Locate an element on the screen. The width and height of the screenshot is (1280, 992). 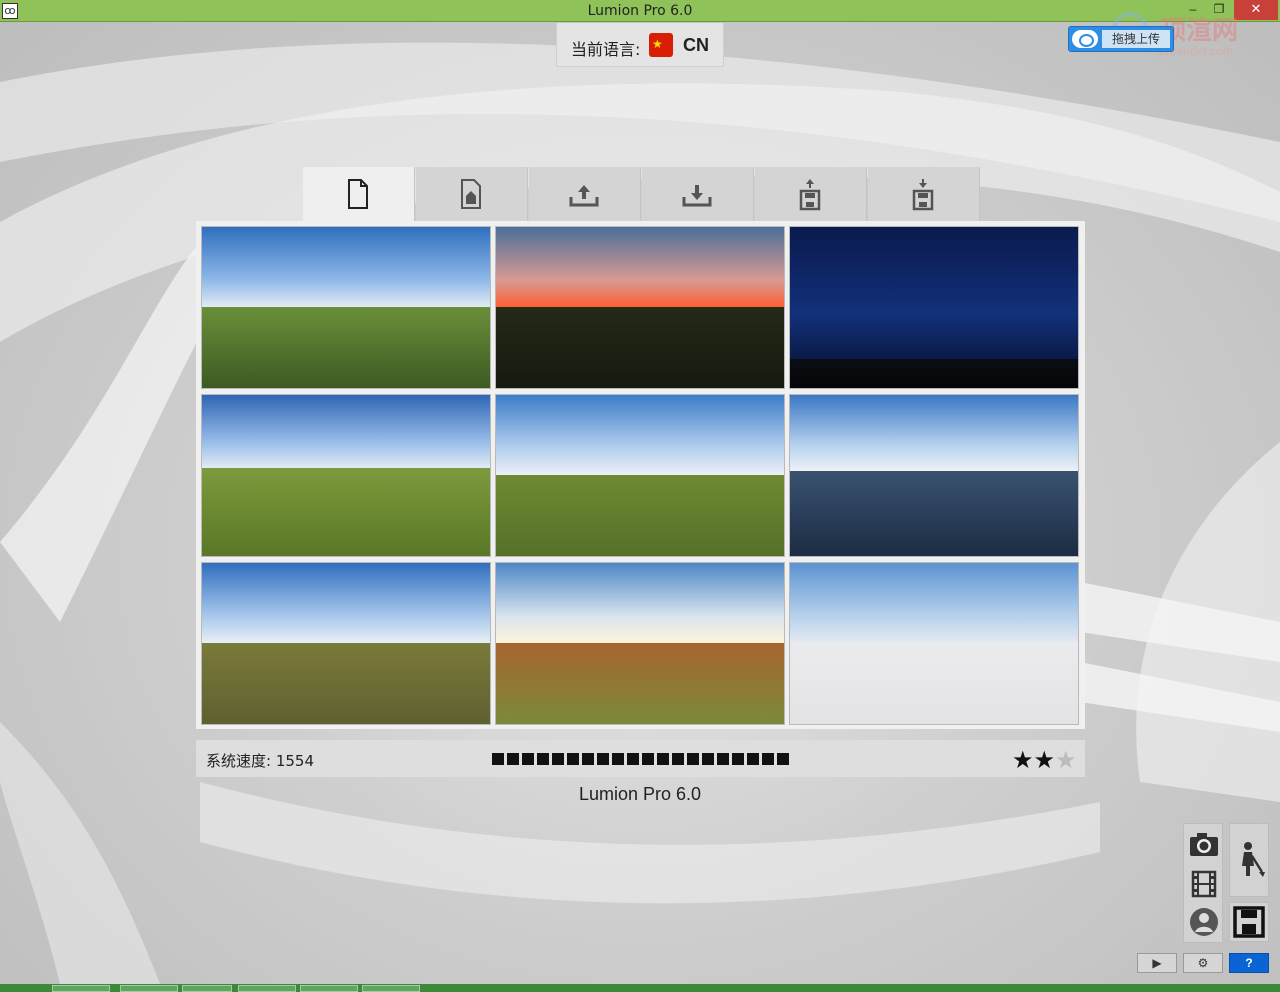
tab-import is located at coordinates (585, 194).